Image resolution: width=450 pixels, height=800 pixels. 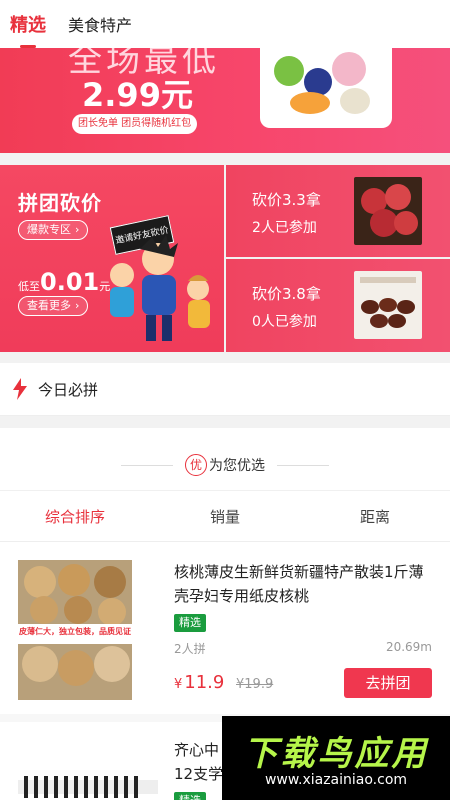 I want to click on low-price-text: 低至0.01元, so click(x=64, y=282).